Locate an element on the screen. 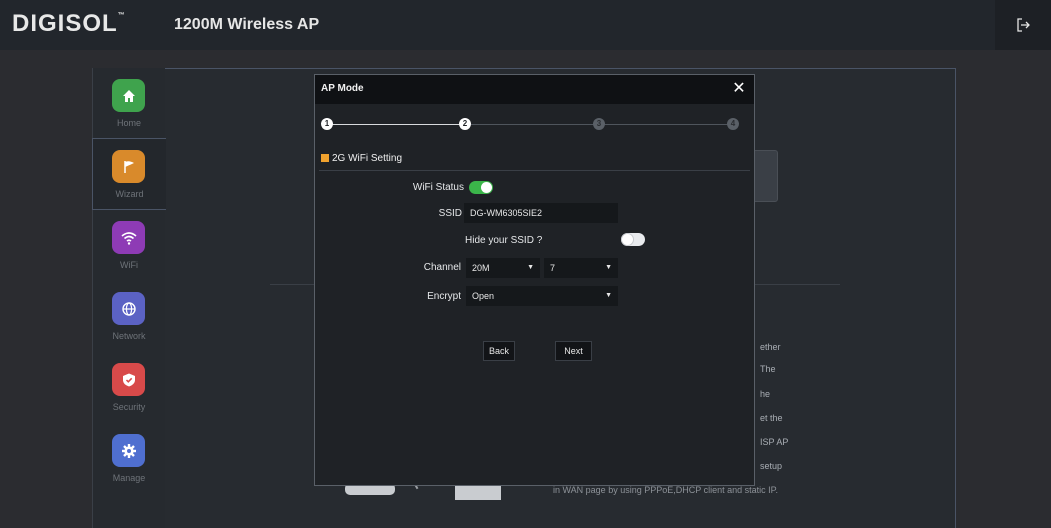 This screenshot has width=1051, height=528. section-title: 2G WiFi Setting is located at coordinates (361, 158).